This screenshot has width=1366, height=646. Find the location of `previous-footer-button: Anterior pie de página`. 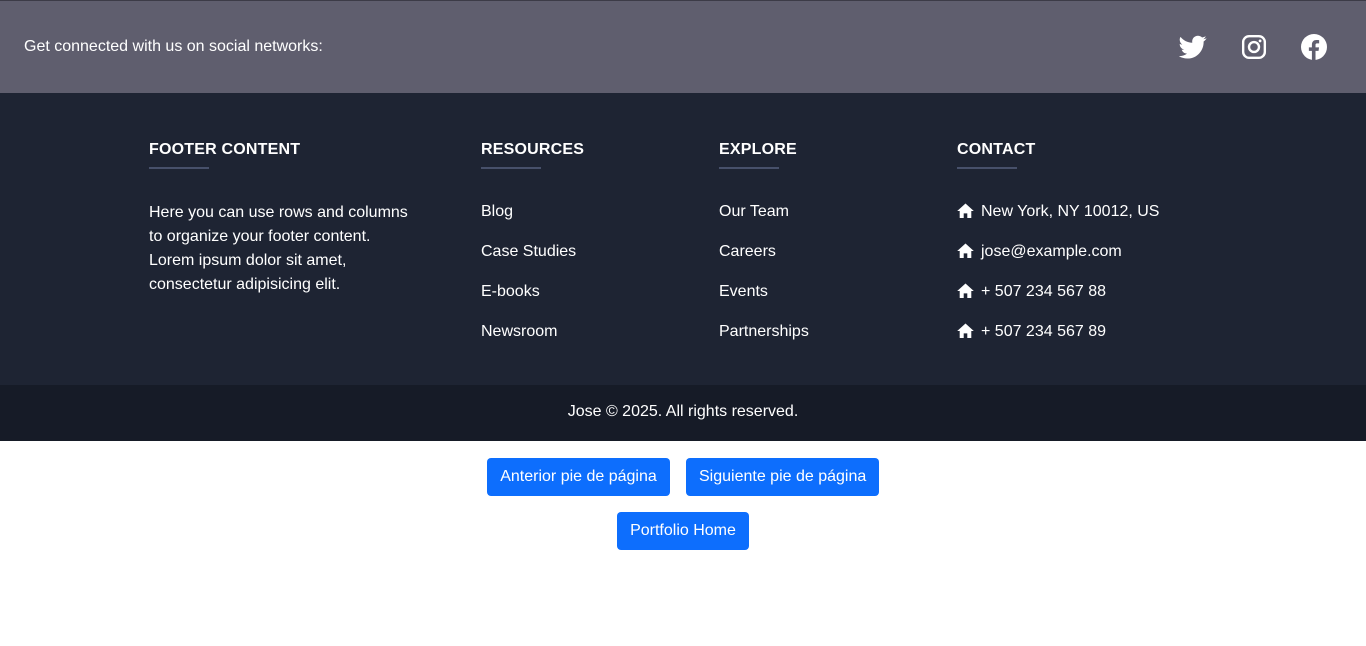

previous-footer-button: Anterior pie de página is located at coordinates (578, 477).